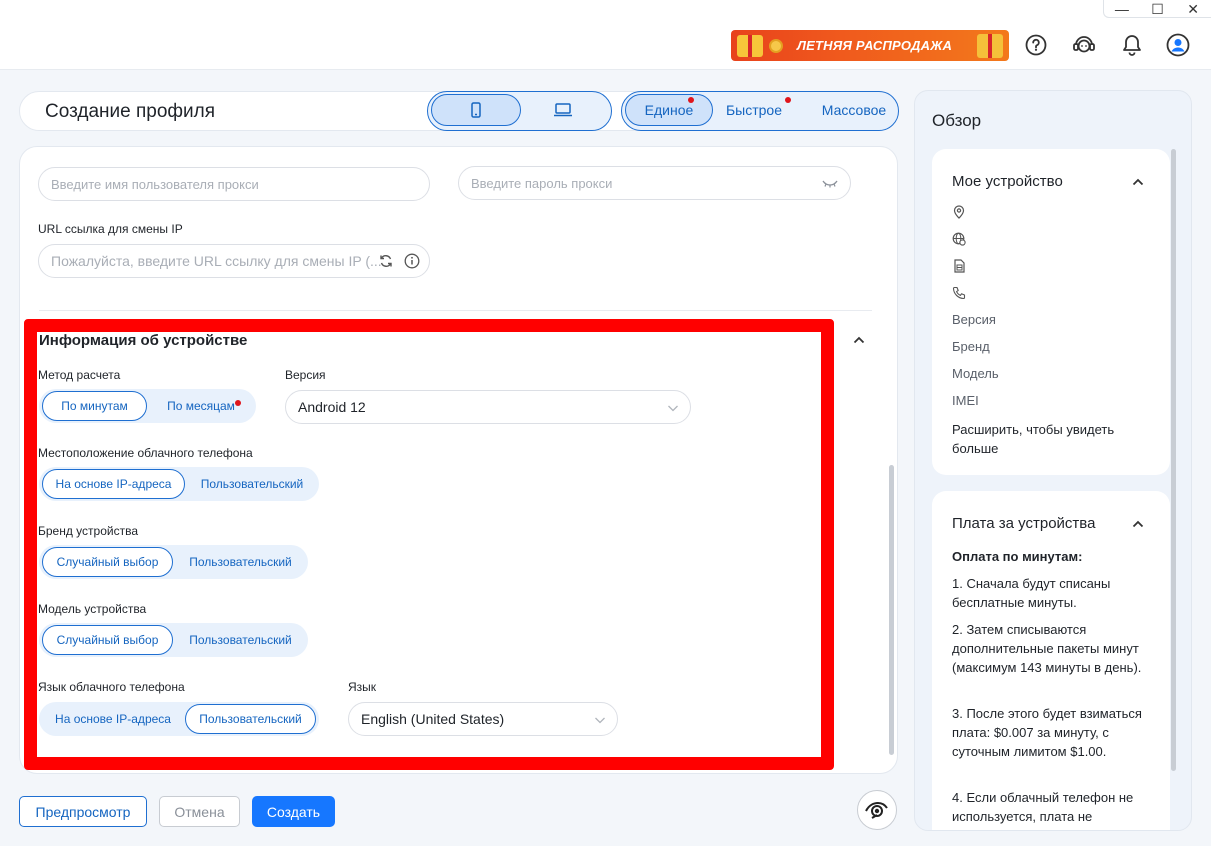 Image resolution: width=1211 pixels, height=846 pixels. Describe the element at coordinates (542, 183) in the screenshot. I see `proxy-password-placeholder: Введите пароль прокси` at that location.